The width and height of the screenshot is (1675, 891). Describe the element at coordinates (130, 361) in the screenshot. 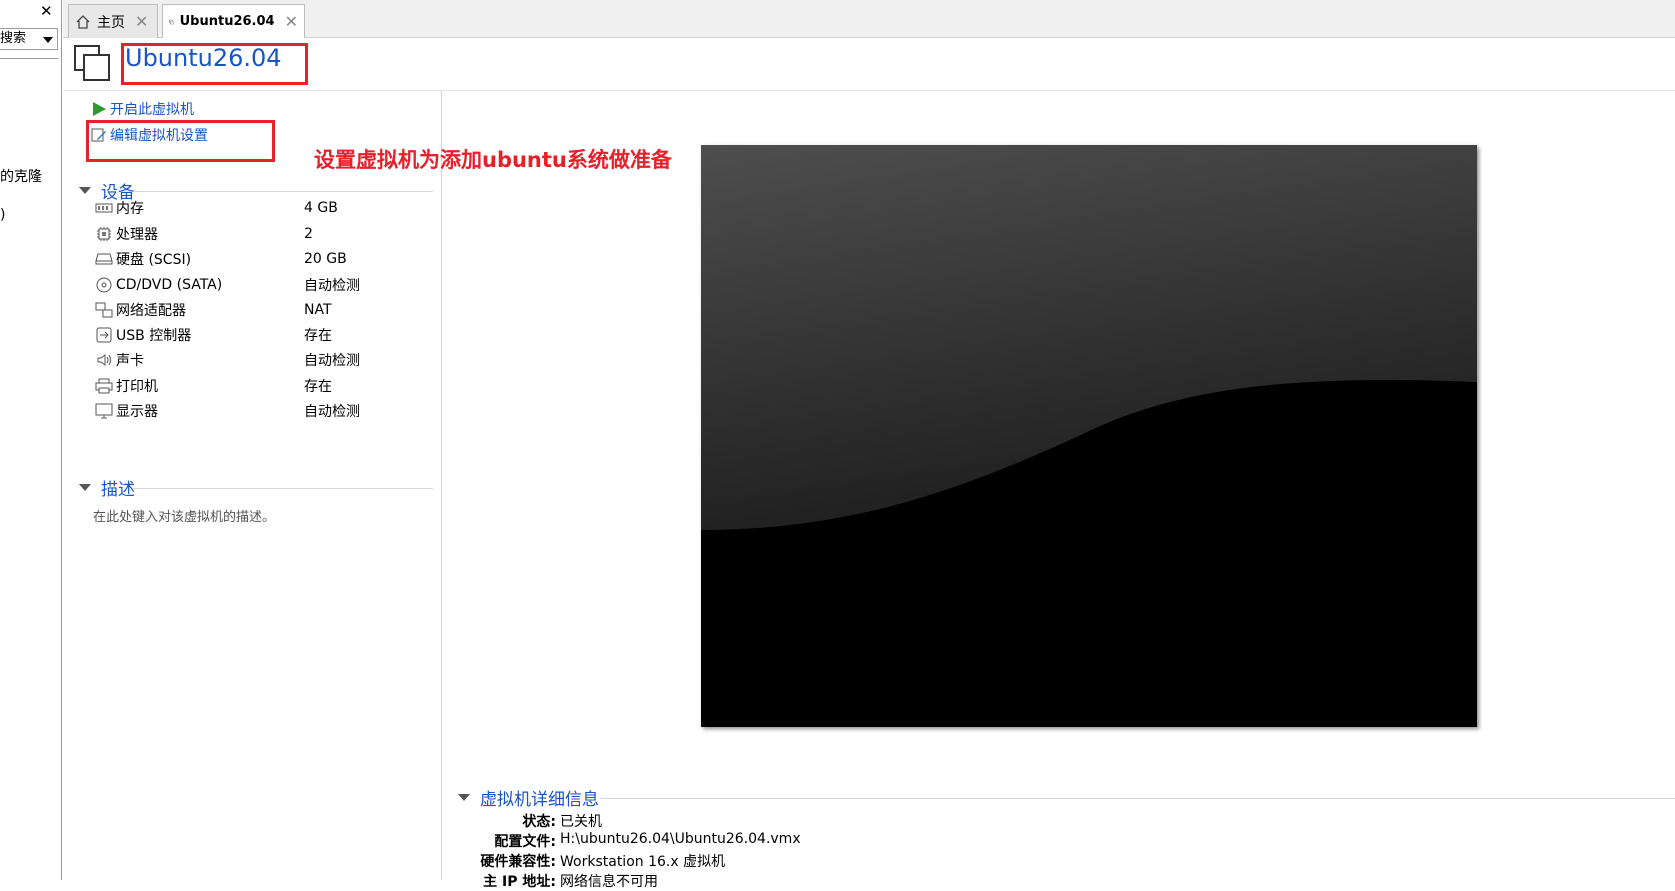

I see `device-name: 声卡` at that location.